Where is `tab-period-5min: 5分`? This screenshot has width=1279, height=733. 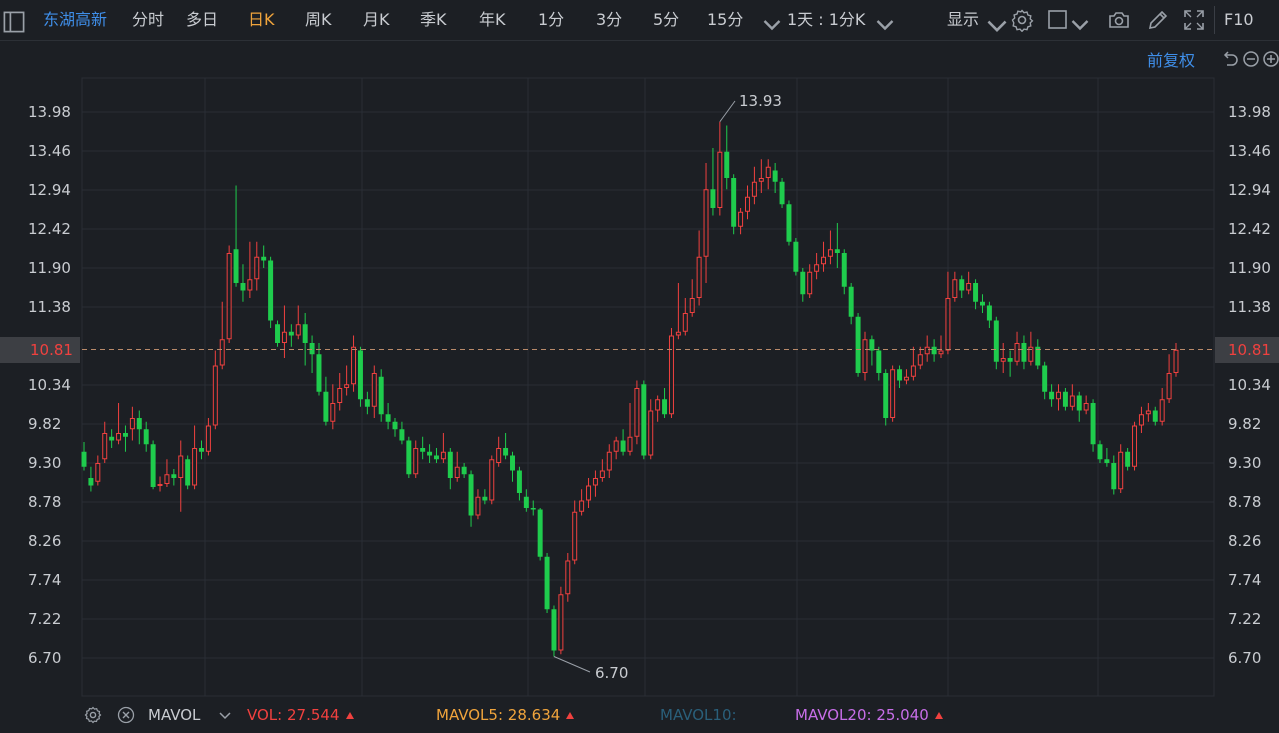
tab-period-5min: 5分 is located at coordinates (666, 20).